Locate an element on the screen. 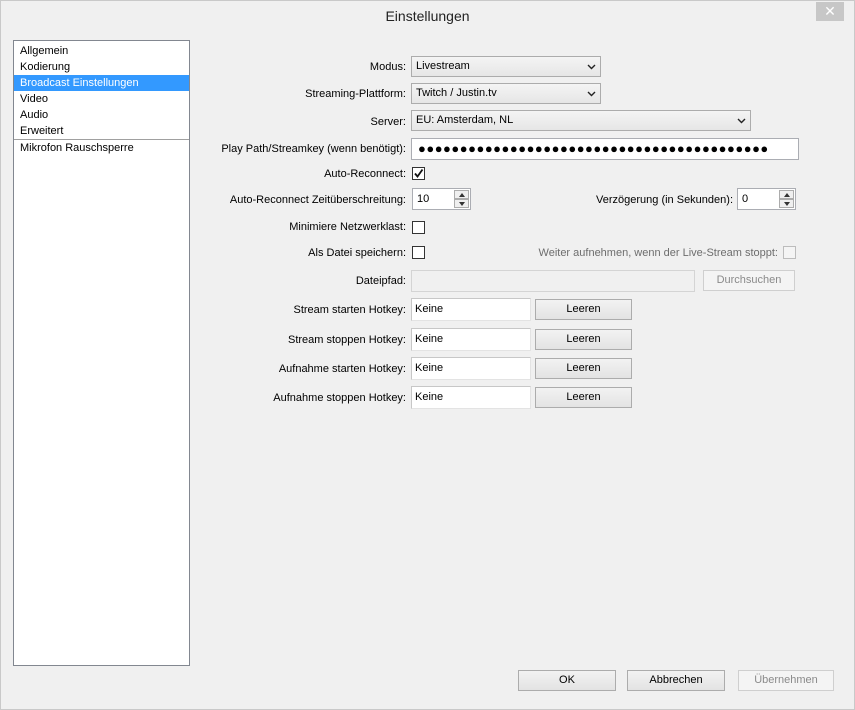  keep-recording-checkbox is located at coordinates (789, 252).